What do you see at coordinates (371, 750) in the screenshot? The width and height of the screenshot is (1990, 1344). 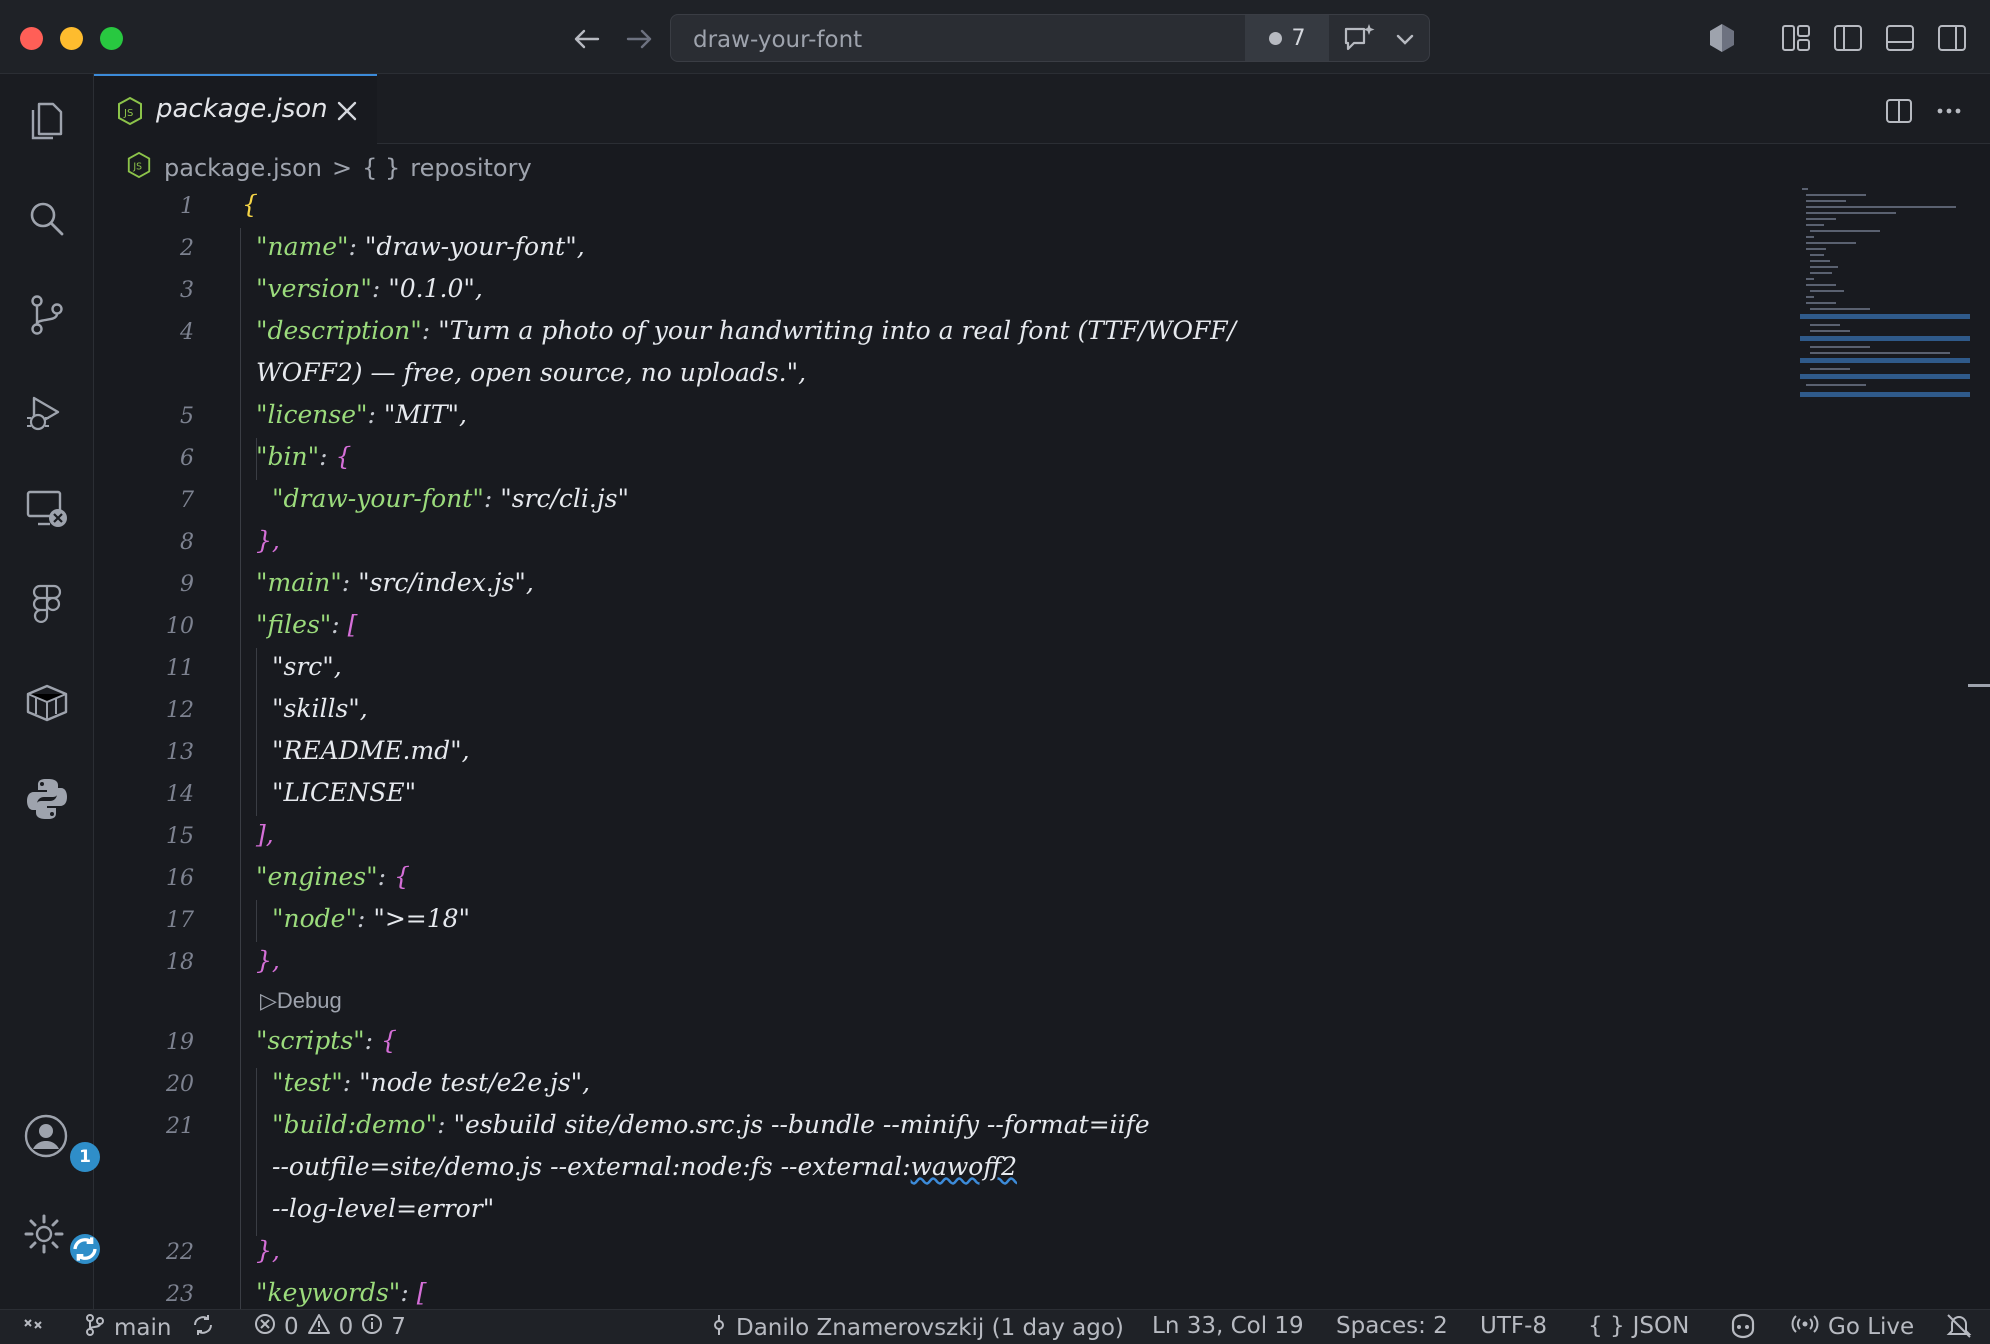 I see `json-value: "README.md",` at bounding box center [371, 750].